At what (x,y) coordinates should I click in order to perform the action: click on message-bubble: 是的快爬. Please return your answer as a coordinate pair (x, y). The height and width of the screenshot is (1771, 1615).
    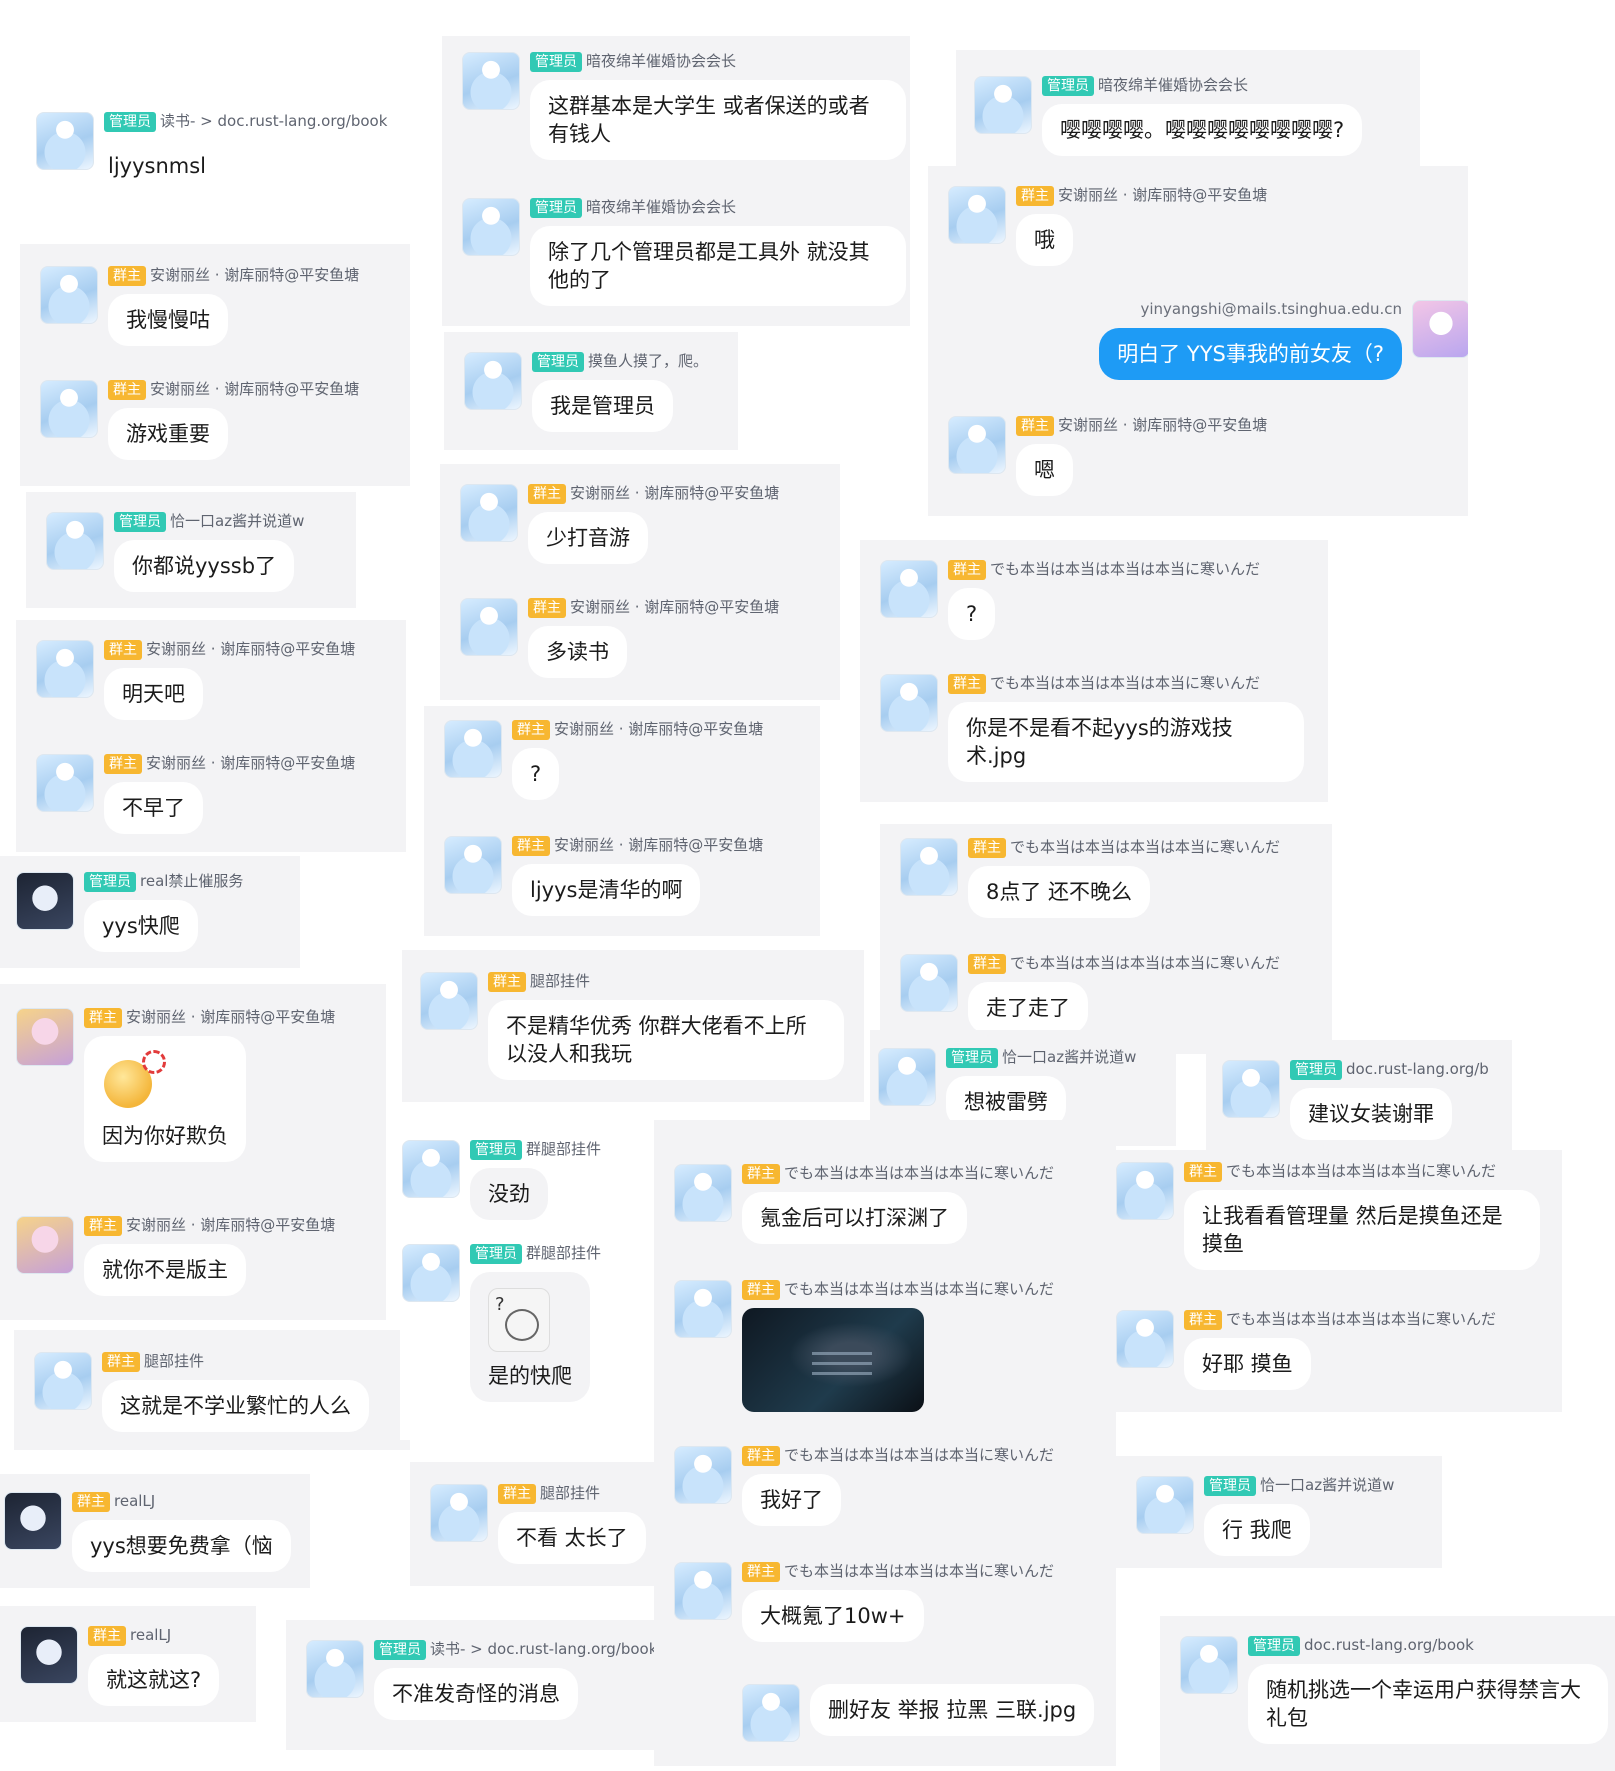
    Looking at the image, I should click on (530, 1337).